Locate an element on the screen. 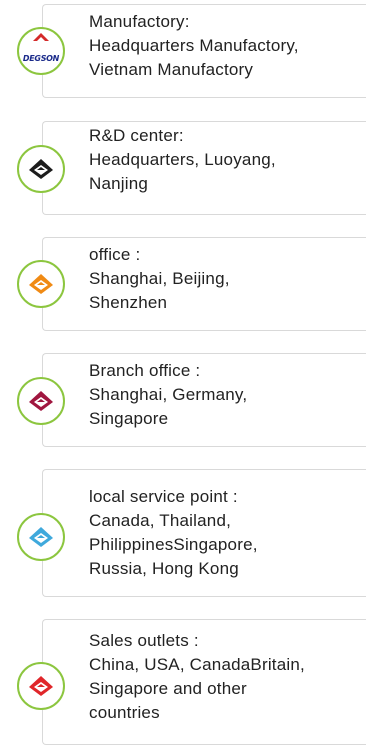 This screenshot has height=745, width=366. crimson-diamond-icon is located at coordinates (41, 401).